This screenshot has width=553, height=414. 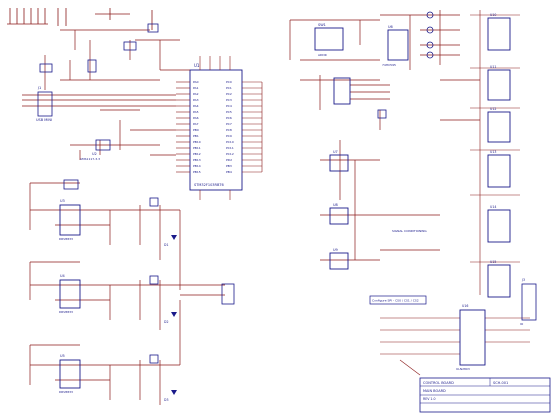 What do you see at coordinates (493, 207) in the screenshot?
I see `sr-5: U14` at bounding box center [493, 207].